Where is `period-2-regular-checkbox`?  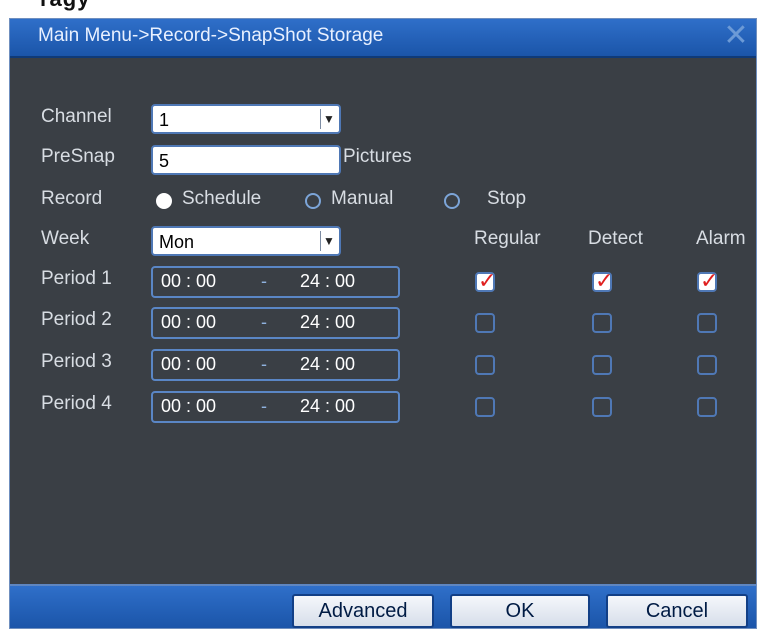
period-2-regular-checkbox is located at coordinates (485, 323).